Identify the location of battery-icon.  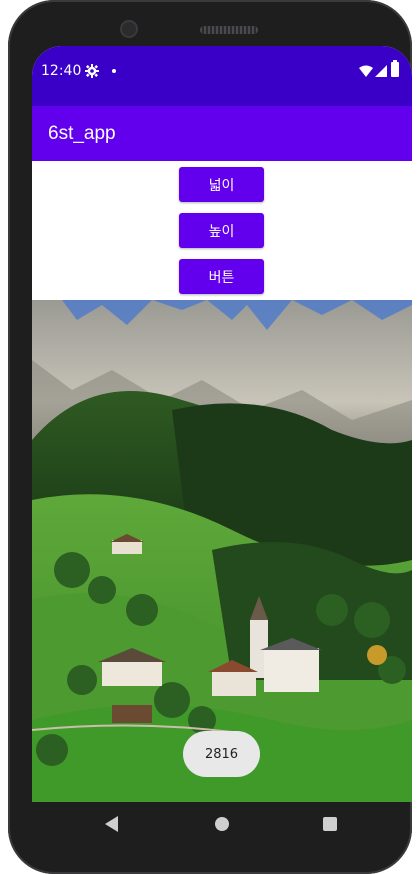
(395, 68).